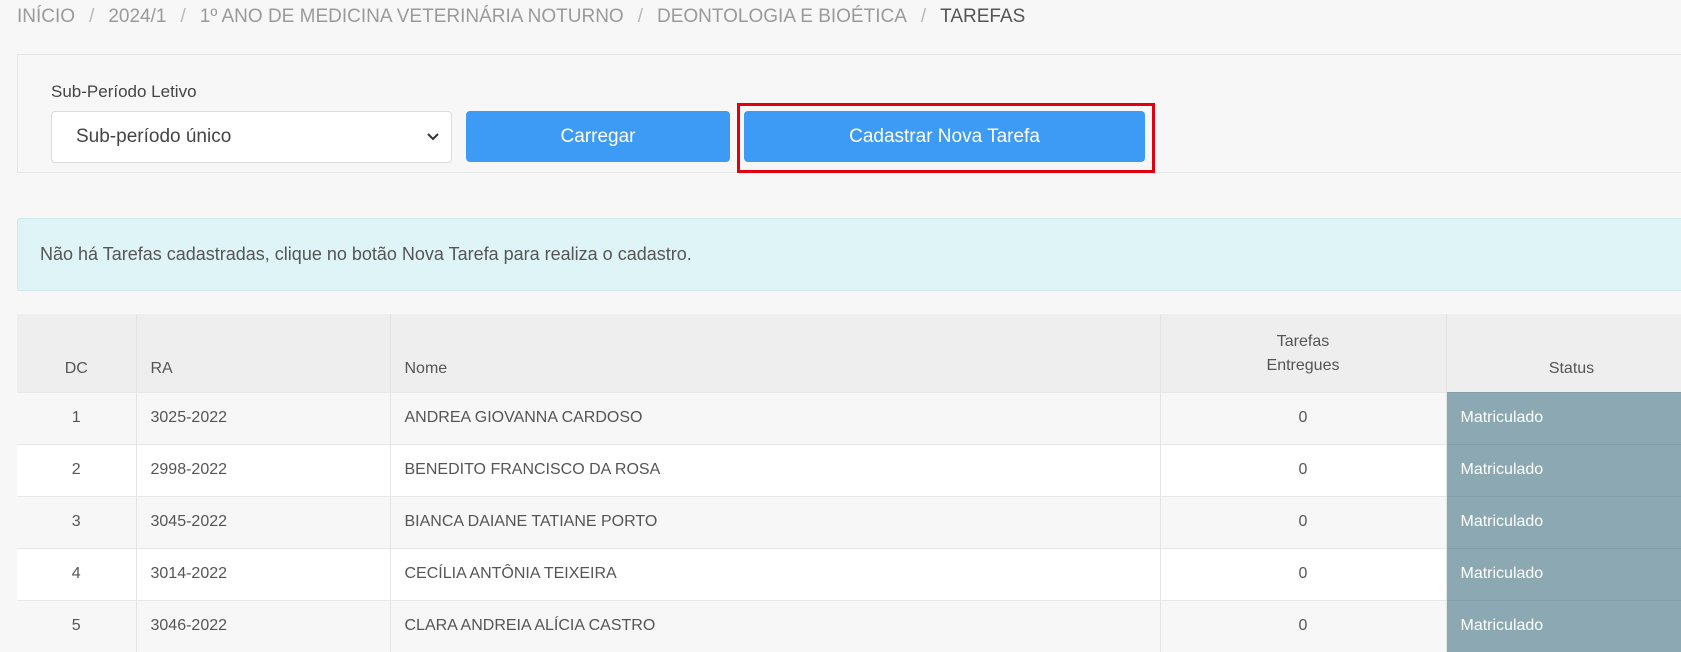 The width and height of the screenshot is (1681, 652). Describe the element at coordinates (944, 136) in the screenshot. I see `new-task-button: Cadastrar Nova Tarefa` at that location.